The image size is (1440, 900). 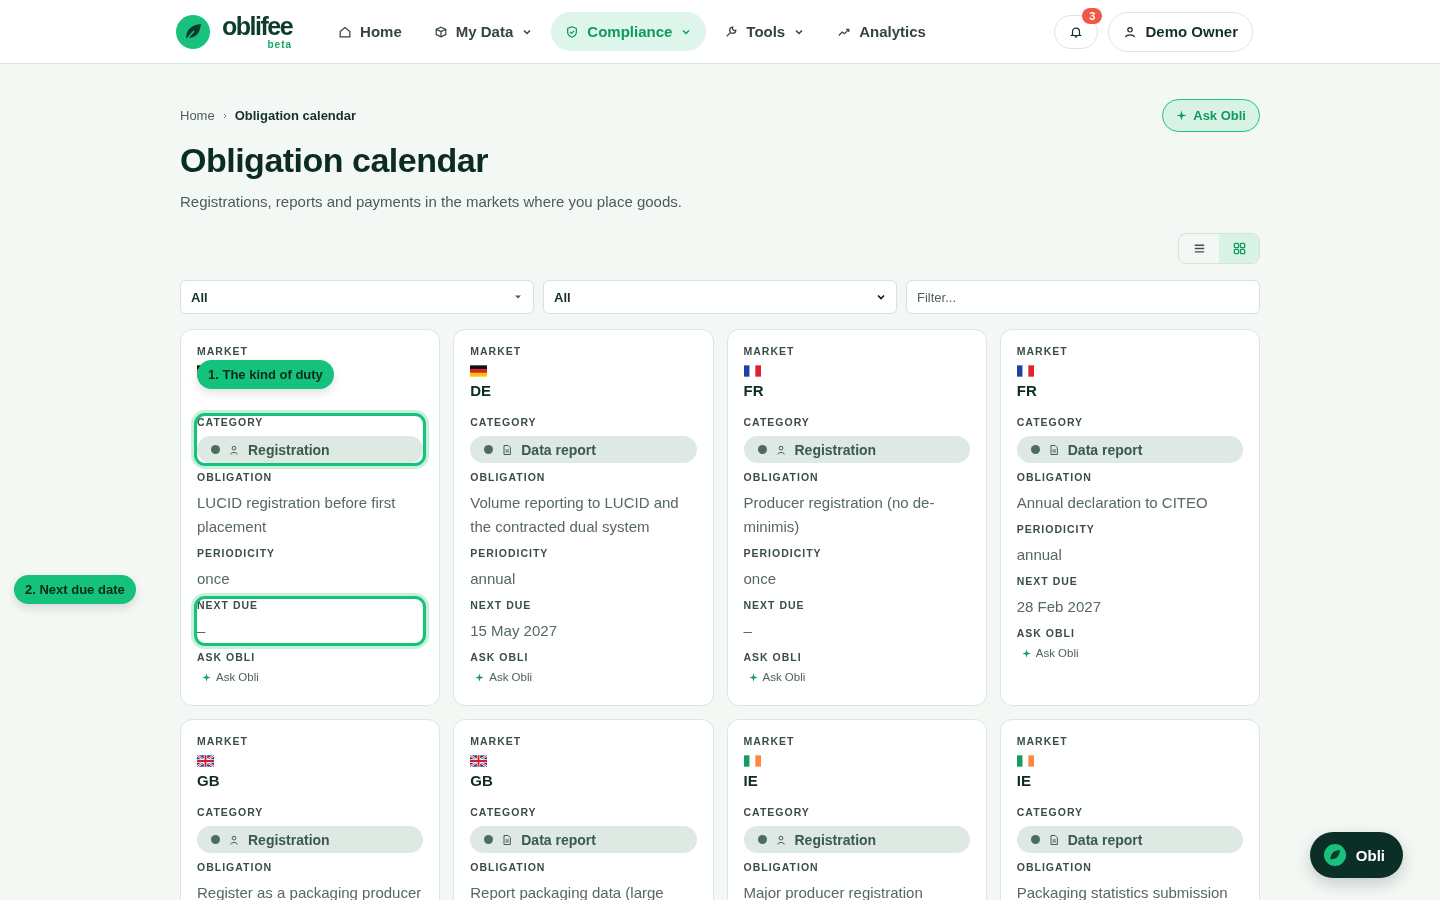 What do you see at coordinates (765, 31) in the screenshot?
I see `nav-tab: Tools` at bounding box center [765, 31].